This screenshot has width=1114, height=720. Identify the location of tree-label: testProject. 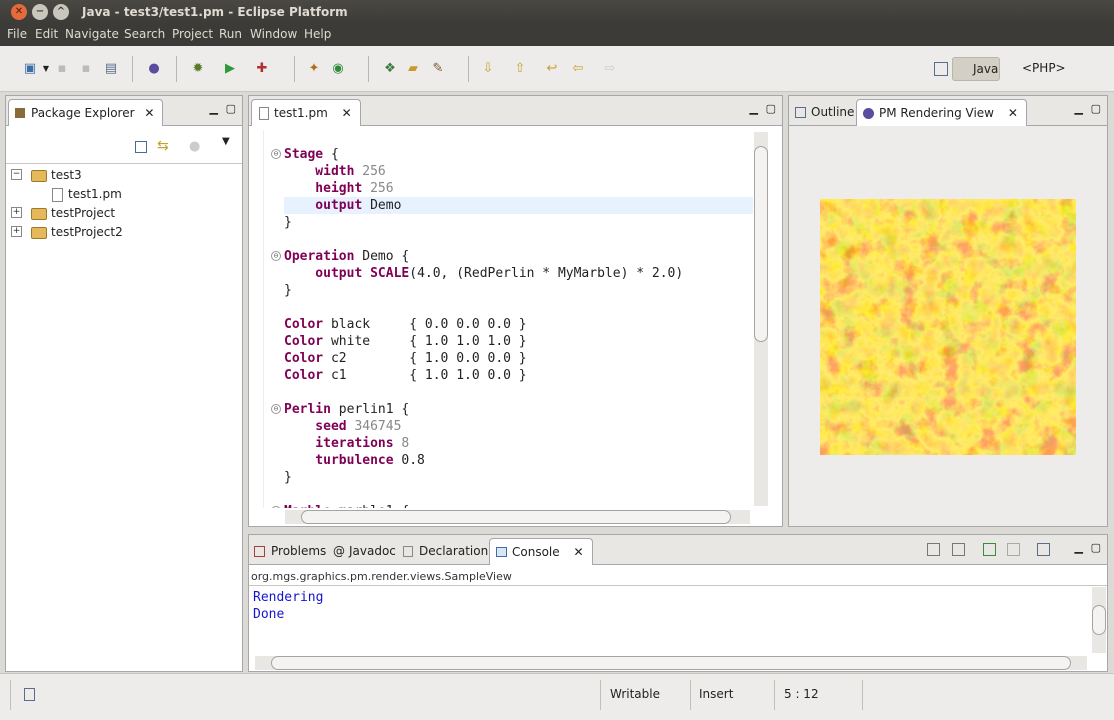
(83, 213).